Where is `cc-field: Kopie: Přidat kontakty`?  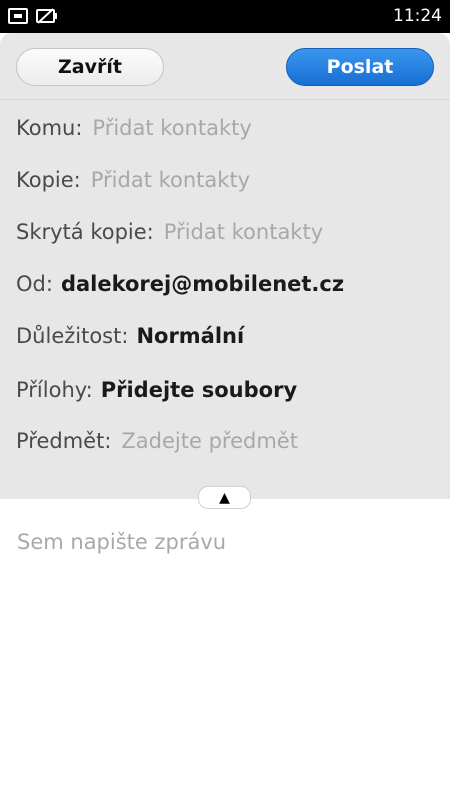
cc-field: Kopie: Přidat kontakty is located at coordinates (133, 180).